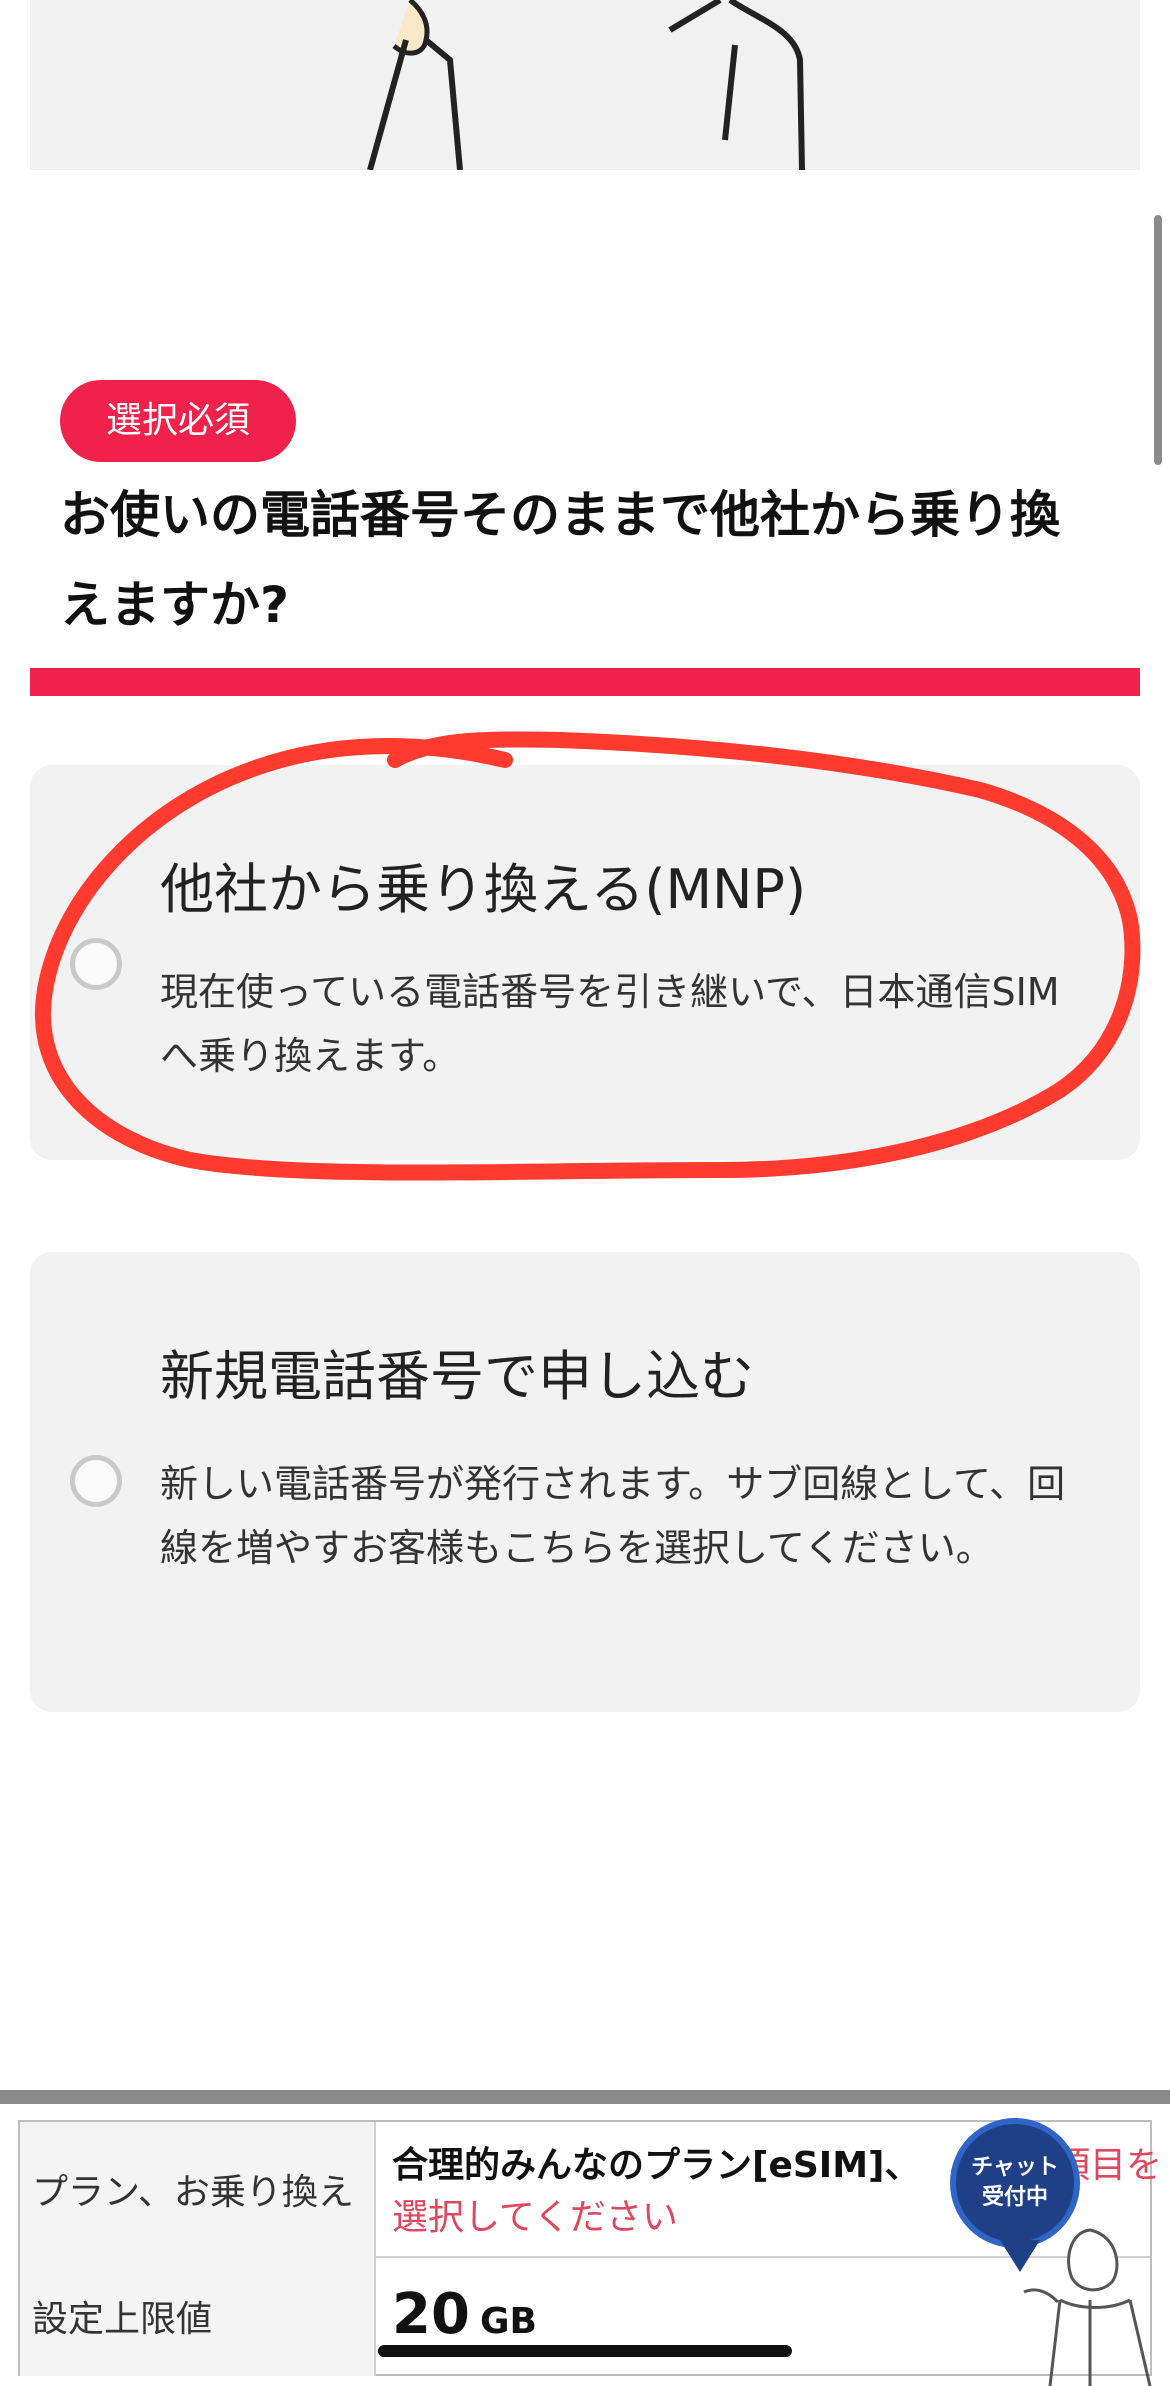  Describe the element at coordinates (585, 2097) in the screenshot. I see `footer-separator` at that location.